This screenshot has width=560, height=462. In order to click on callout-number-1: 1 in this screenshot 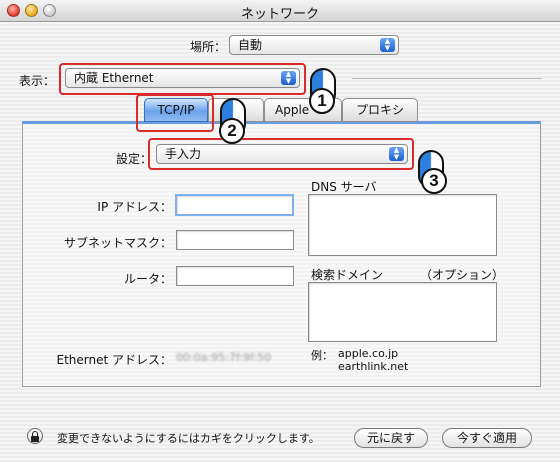, I will do `click(322, 101)`.